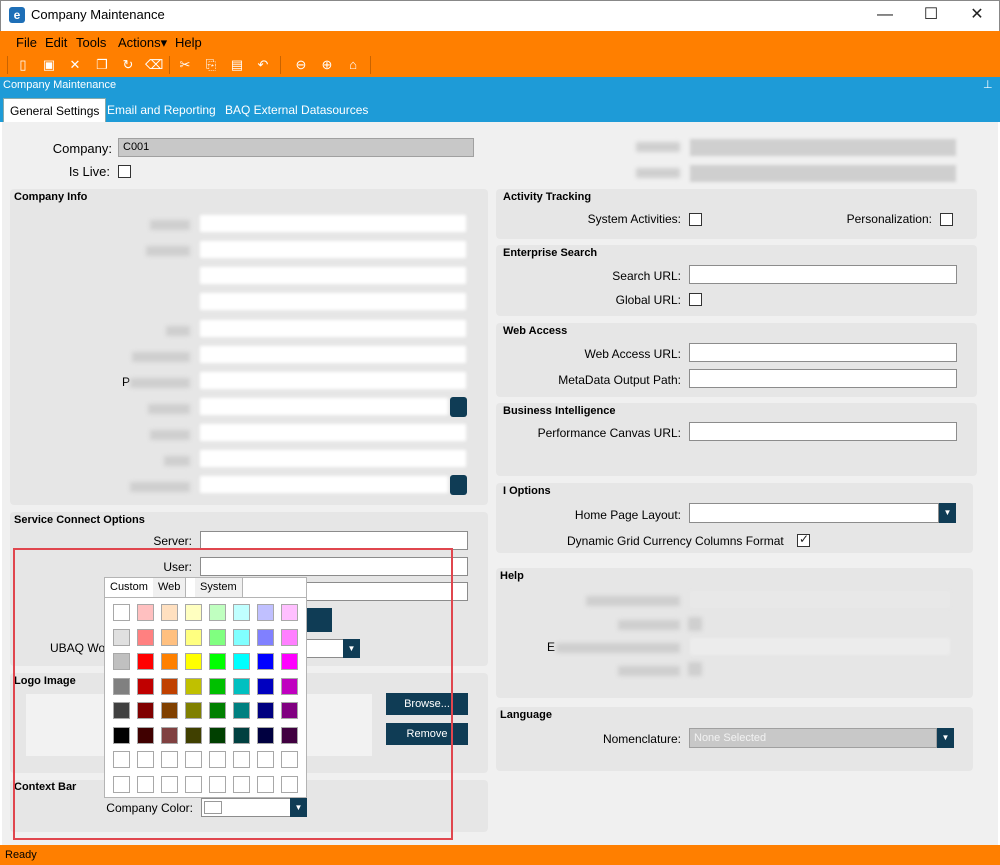  I want to click on tab-baq-external: BAQ External Datasources, so click(296, 110).